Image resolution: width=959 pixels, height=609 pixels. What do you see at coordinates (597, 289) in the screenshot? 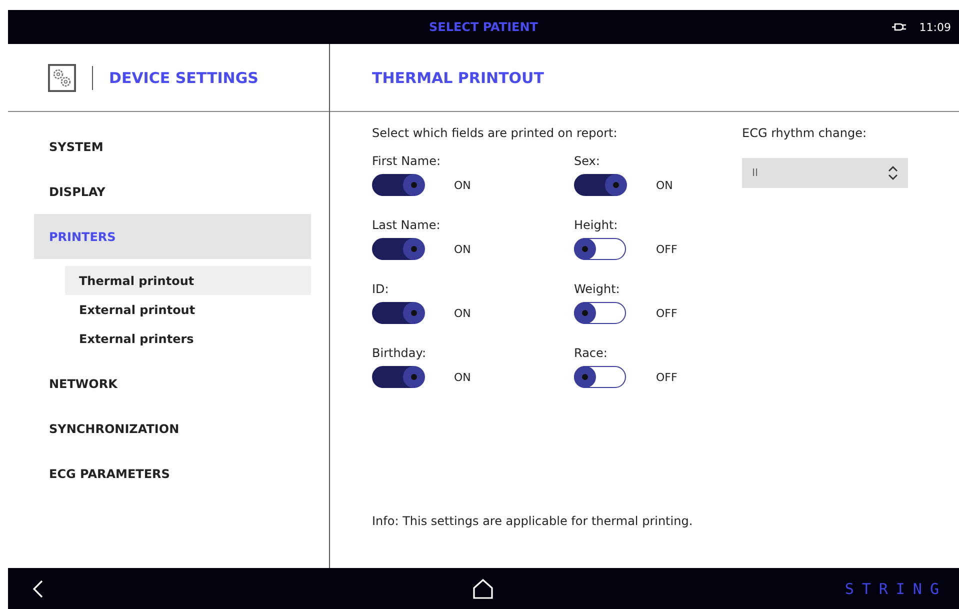
I see `field-label: Weight:` at bounding box center [597, 289].